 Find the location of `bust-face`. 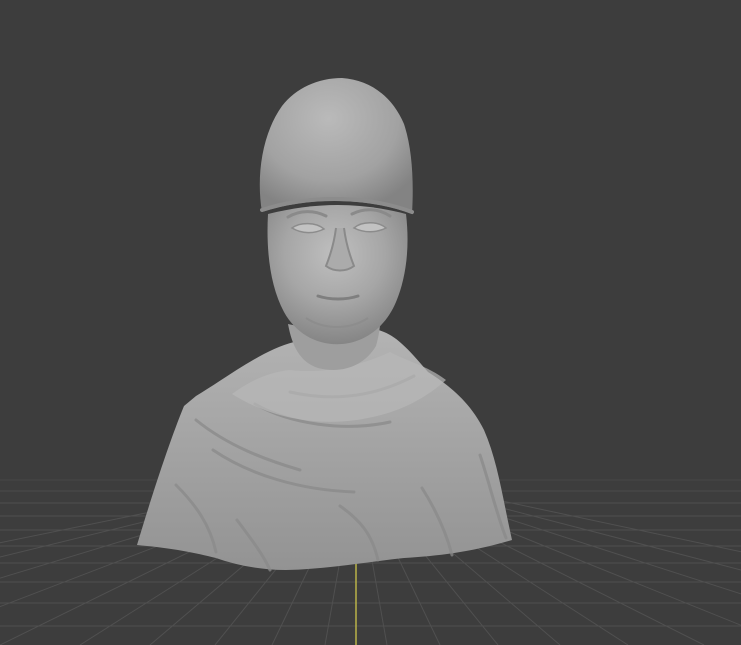

bust-face is located at coordinates (337, 275).